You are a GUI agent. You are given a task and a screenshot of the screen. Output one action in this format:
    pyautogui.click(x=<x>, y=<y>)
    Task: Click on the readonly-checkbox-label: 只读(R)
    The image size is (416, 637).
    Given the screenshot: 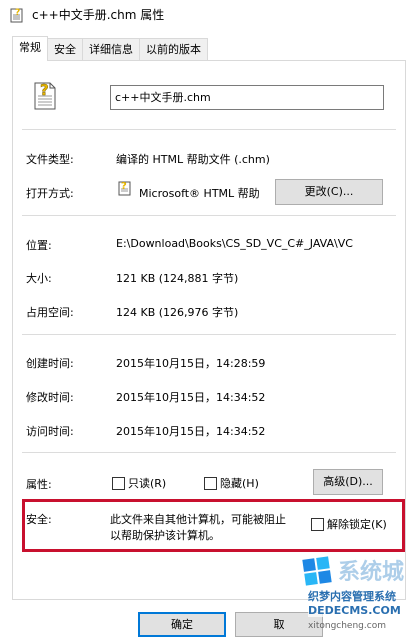 What is the action you would take?
    pyautogui.click(x=147, y=483)
    